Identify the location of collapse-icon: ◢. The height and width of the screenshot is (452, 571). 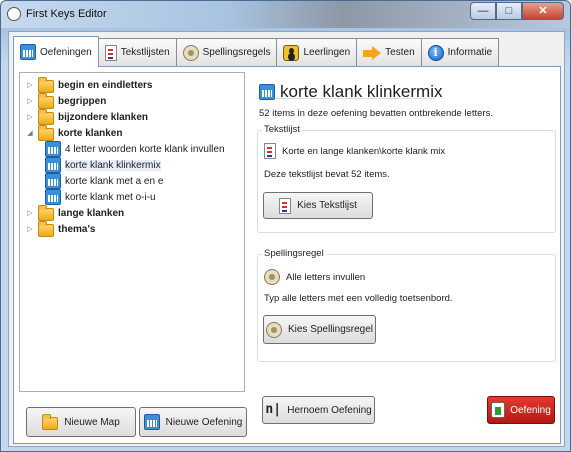
(30, 133).